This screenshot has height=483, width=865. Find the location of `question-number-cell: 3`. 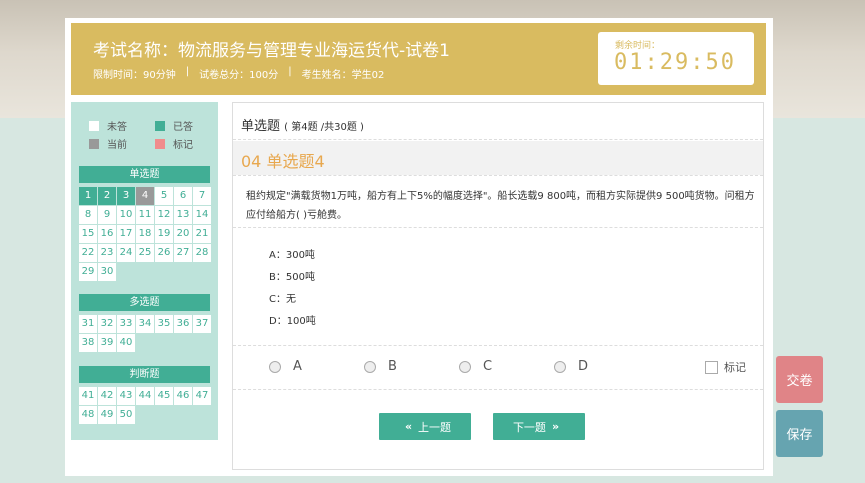

question-number-cell: 3 is located at coordinates (126, 196).